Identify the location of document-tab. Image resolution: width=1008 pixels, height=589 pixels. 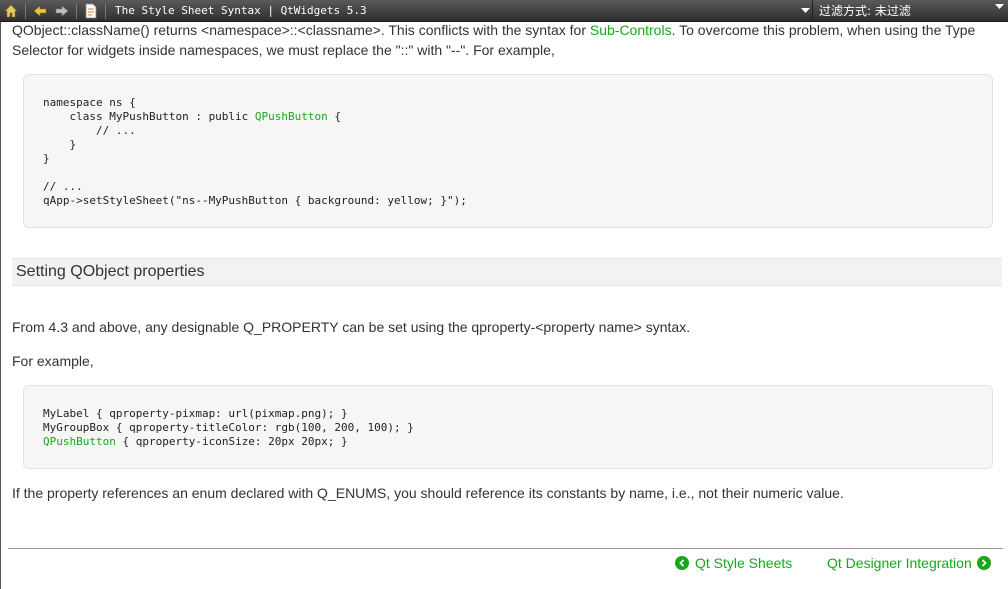
(91, 11).